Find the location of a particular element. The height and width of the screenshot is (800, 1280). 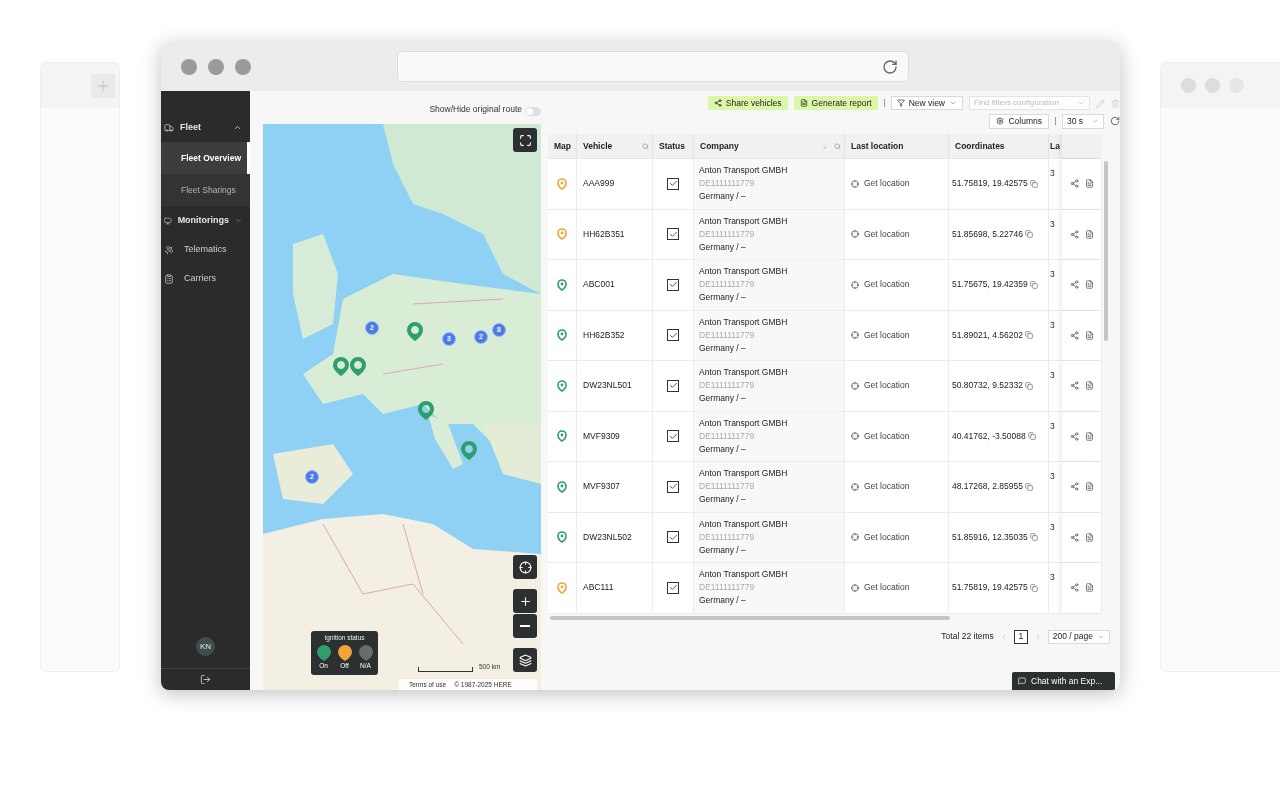

fullscreen-button is located at coordinates (525, 140).